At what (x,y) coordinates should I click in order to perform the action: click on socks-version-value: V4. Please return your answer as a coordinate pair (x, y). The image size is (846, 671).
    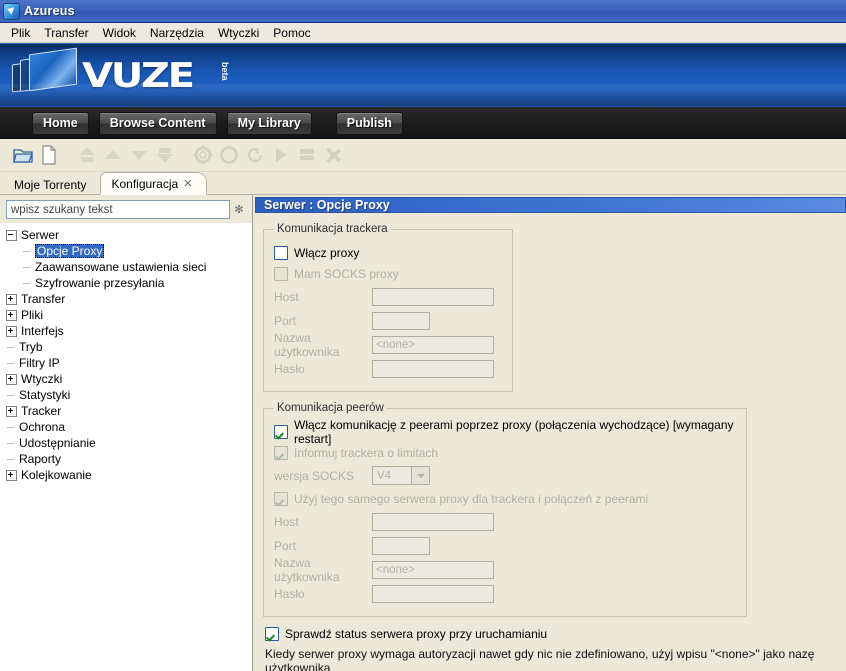
    Looking at the image, I should click on (391, 475).